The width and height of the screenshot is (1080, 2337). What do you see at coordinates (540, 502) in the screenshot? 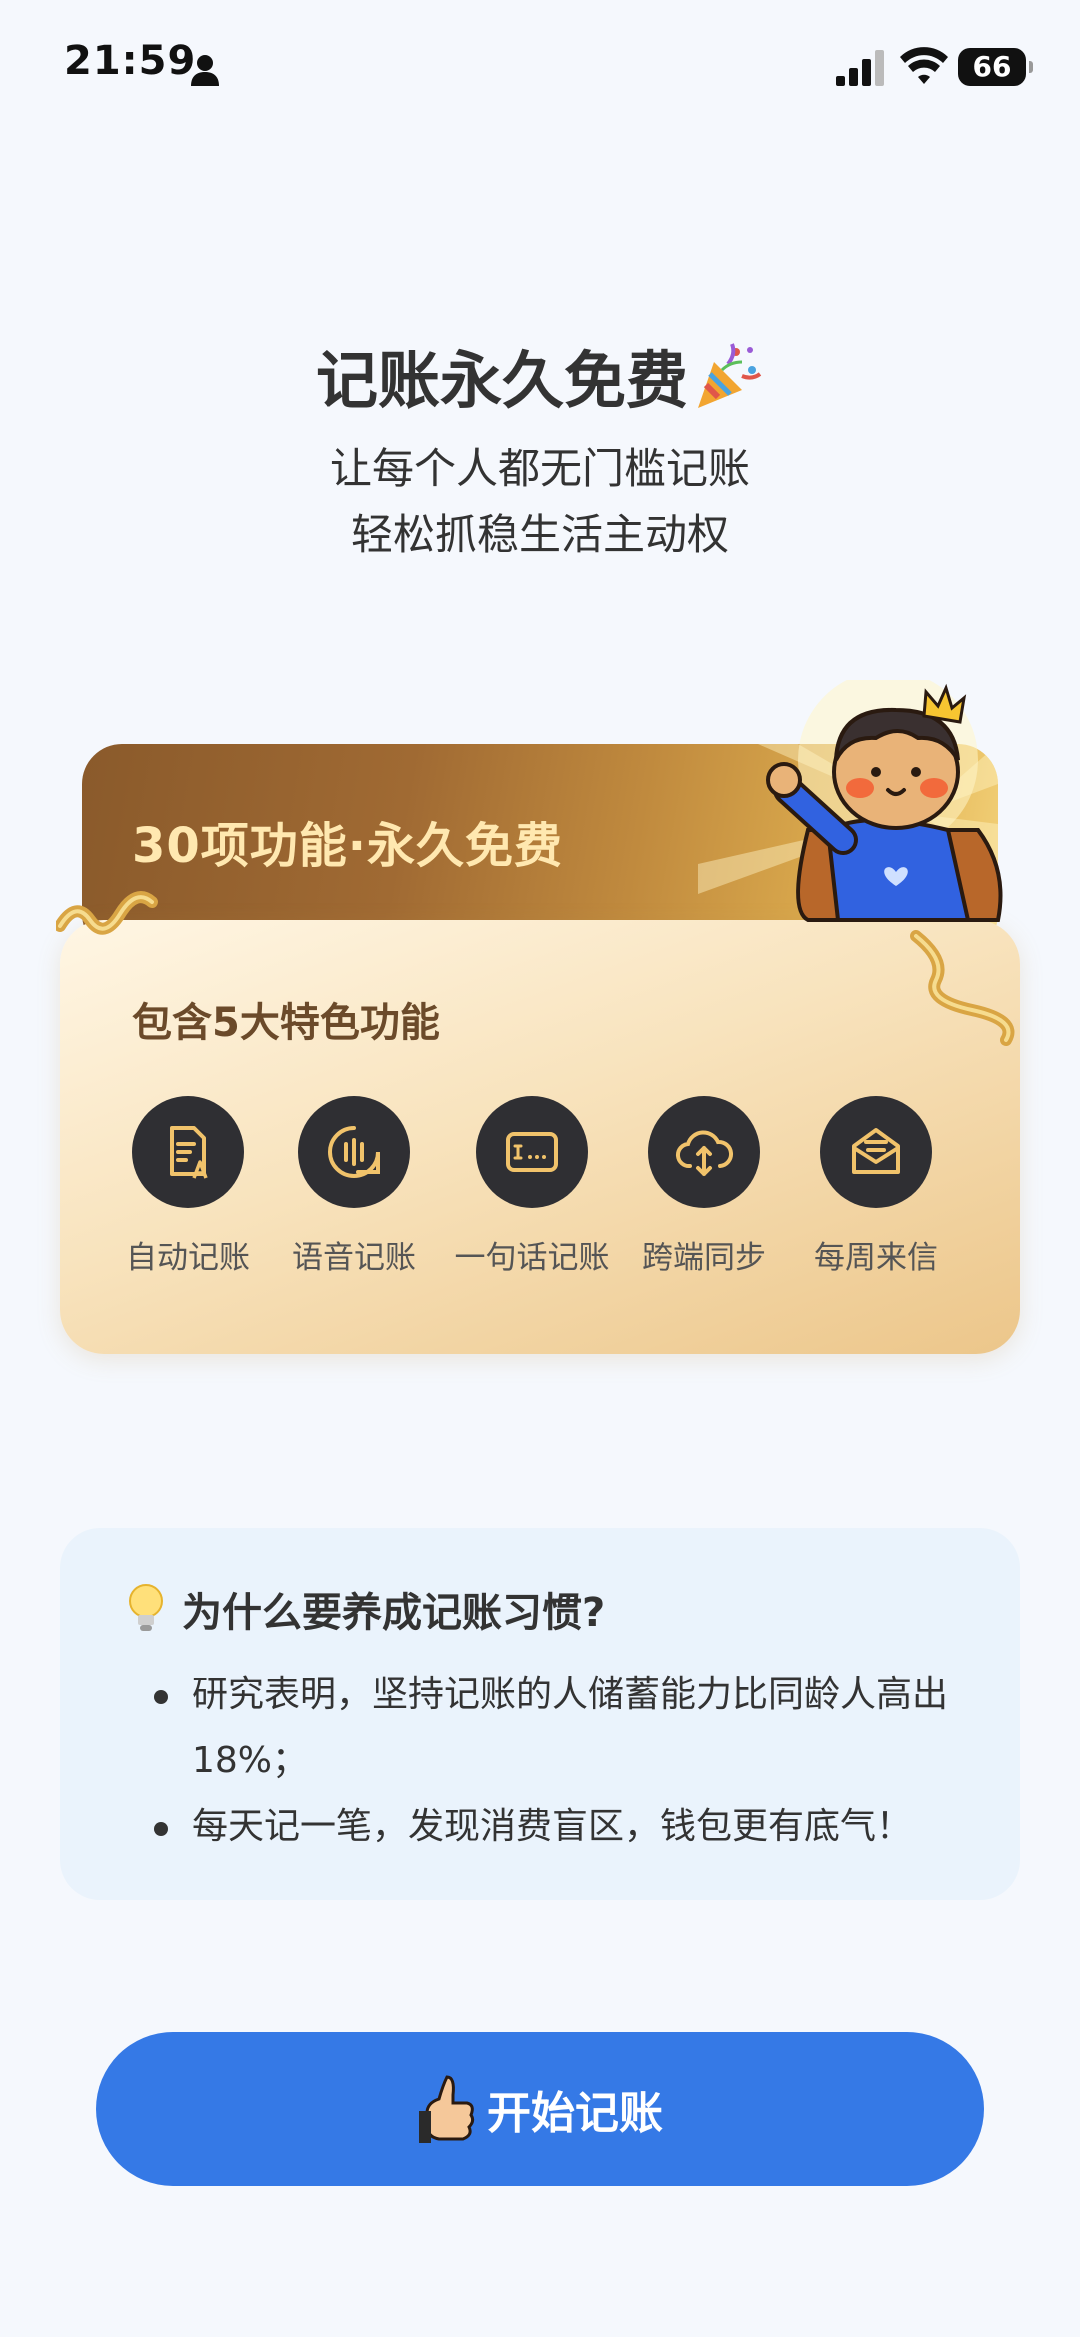
I see `page-subtitle: 让每个人都无门槛记账 轻松抓稳生活主动权` at bounding box center [540, 502].